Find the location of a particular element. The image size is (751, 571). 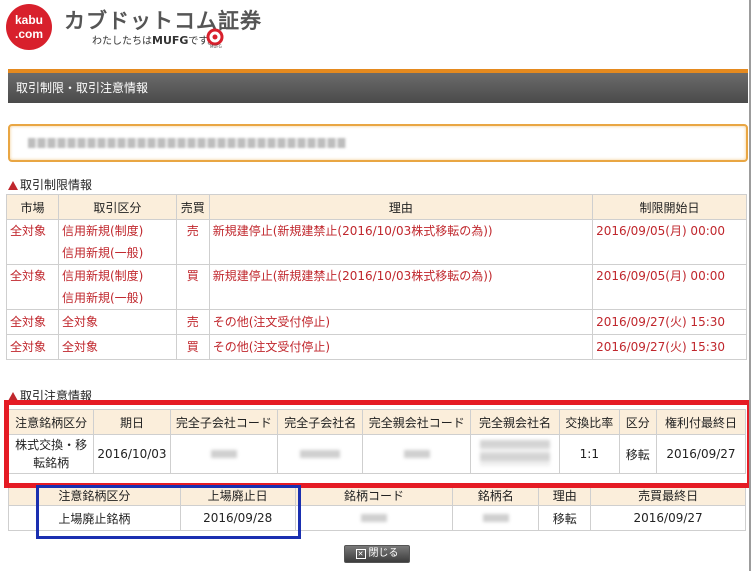

page-title: 取引制限・取引注意情報 is located at coordinates (82, 88).